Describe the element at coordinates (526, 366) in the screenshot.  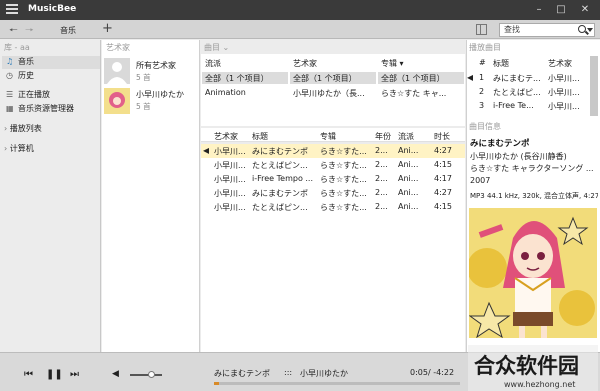
I see `svg-text: 合众软件园` at that location.